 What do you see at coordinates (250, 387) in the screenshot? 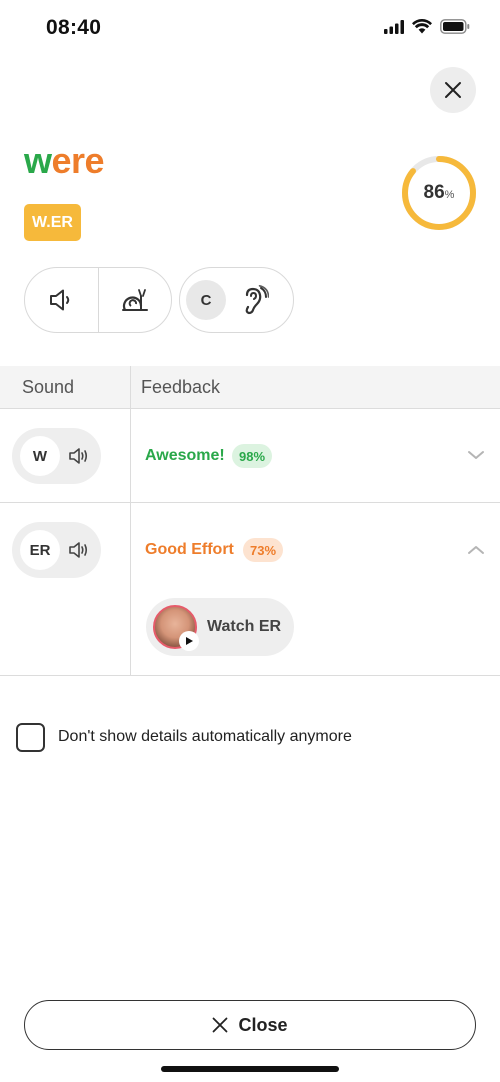
I see `table-header: Sound Feedback` at bounding box center [250, 387].